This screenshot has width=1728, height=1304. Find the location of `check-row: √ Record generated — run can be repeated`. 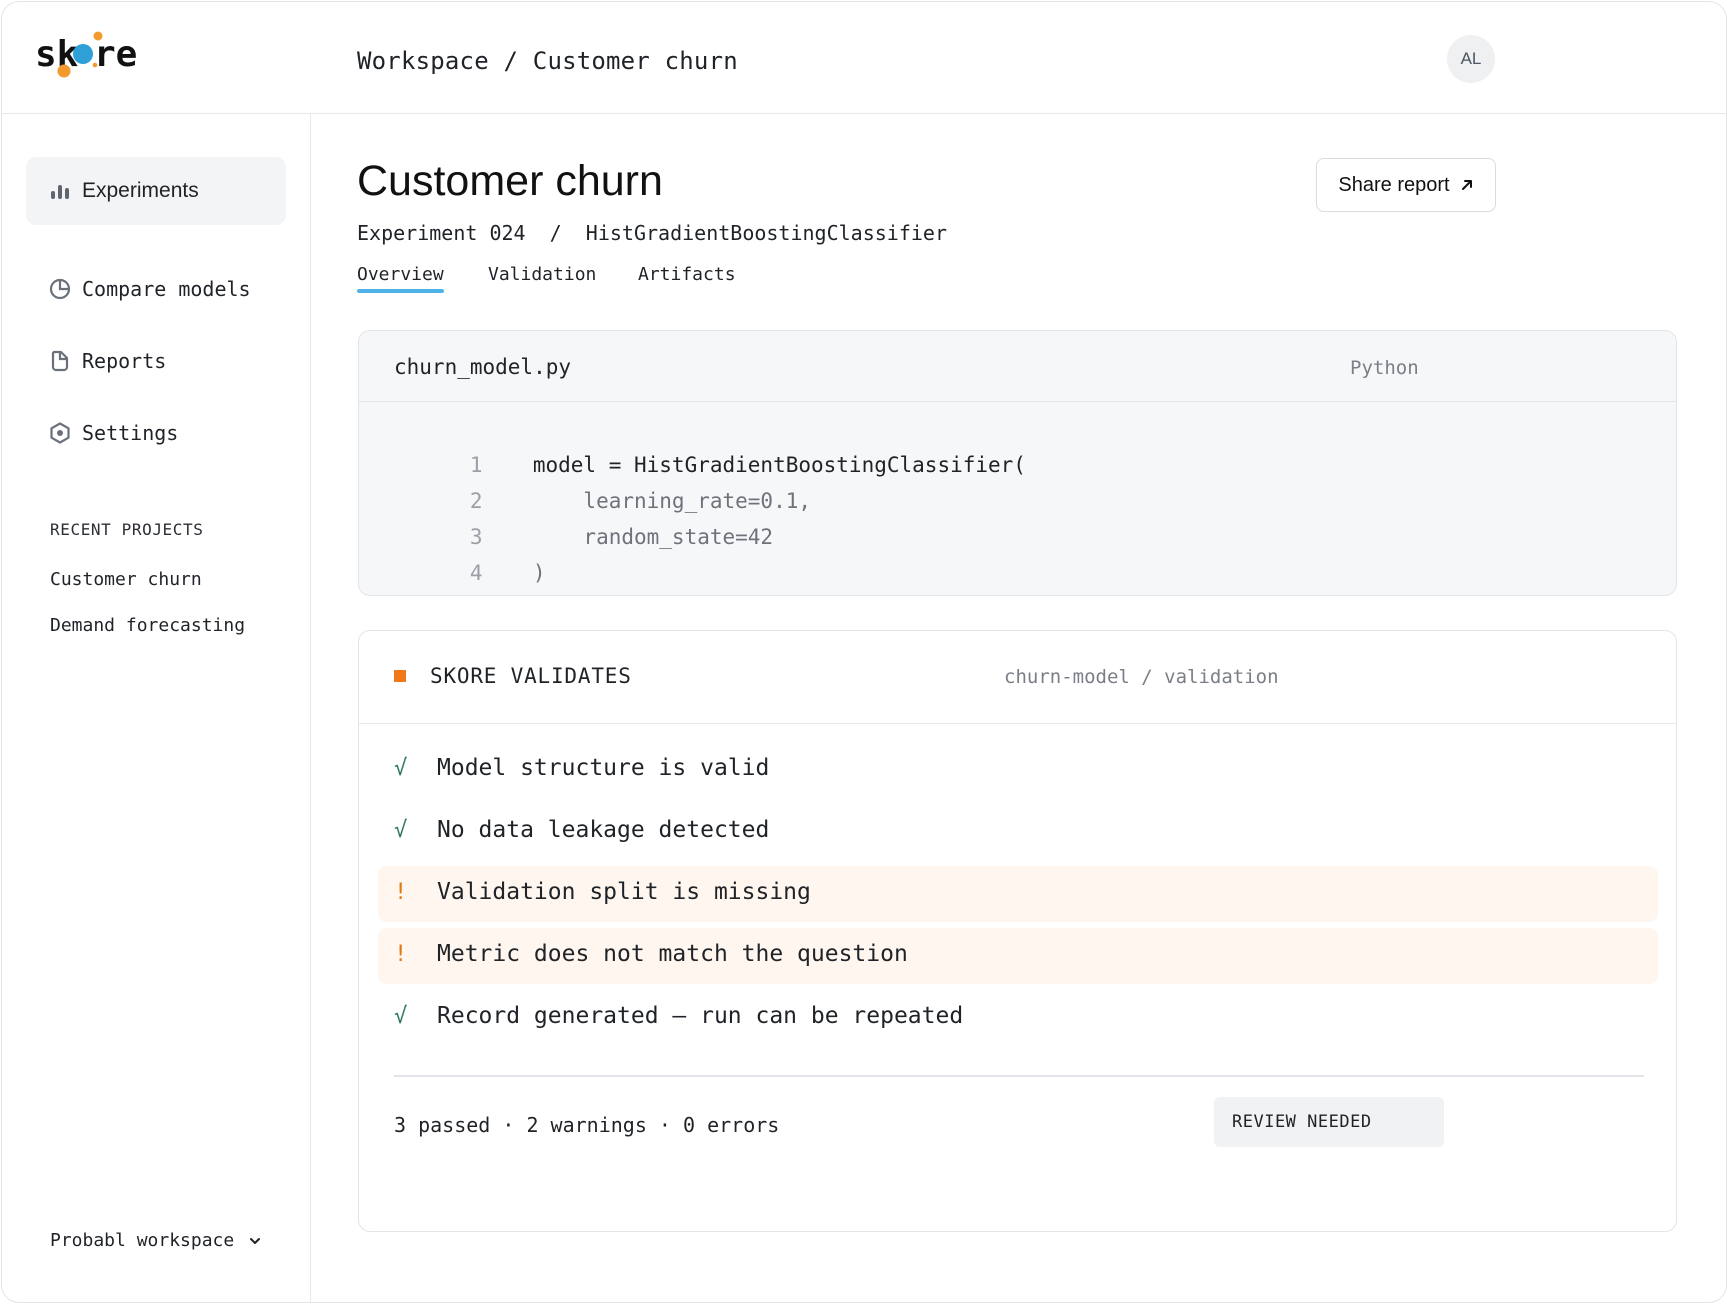

check-row: √ Record generated — run can be repeated is located at coordinates (1018, 1018).